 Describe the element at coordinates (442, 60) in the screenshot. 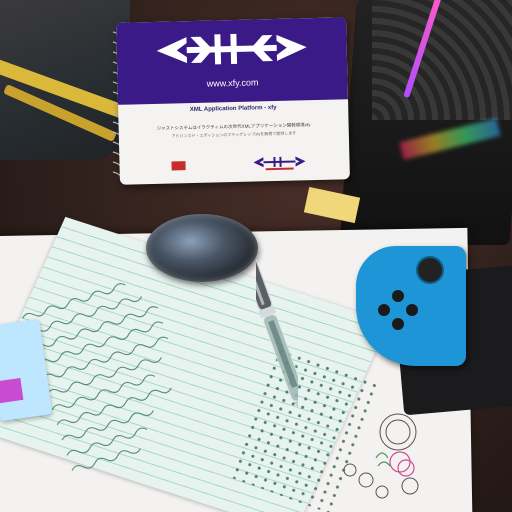

I see `laptop-screen-pattern` at that location.